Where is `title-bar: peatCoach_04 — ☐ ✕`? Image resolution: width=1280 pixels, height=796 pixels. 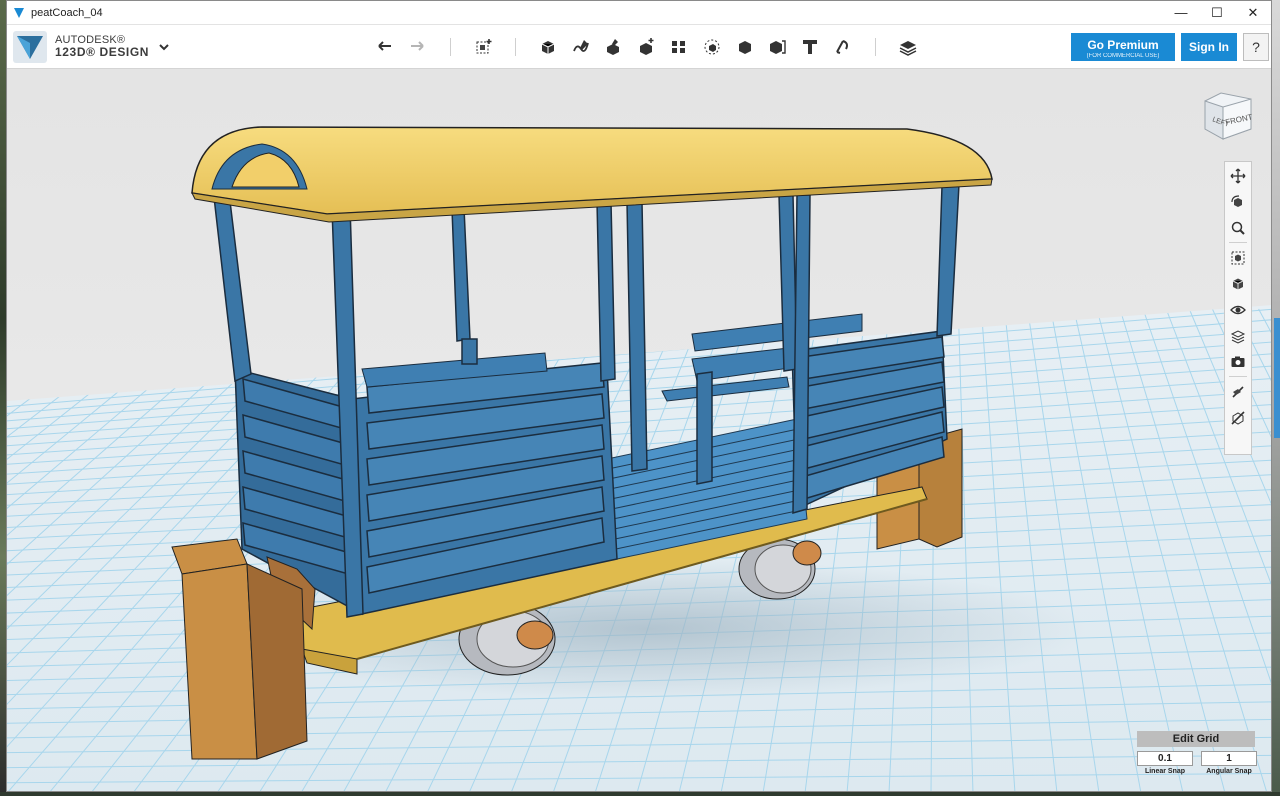 title-bar: peatCoach_04 — ☐ ✕ is located at coordinates (639, 13).